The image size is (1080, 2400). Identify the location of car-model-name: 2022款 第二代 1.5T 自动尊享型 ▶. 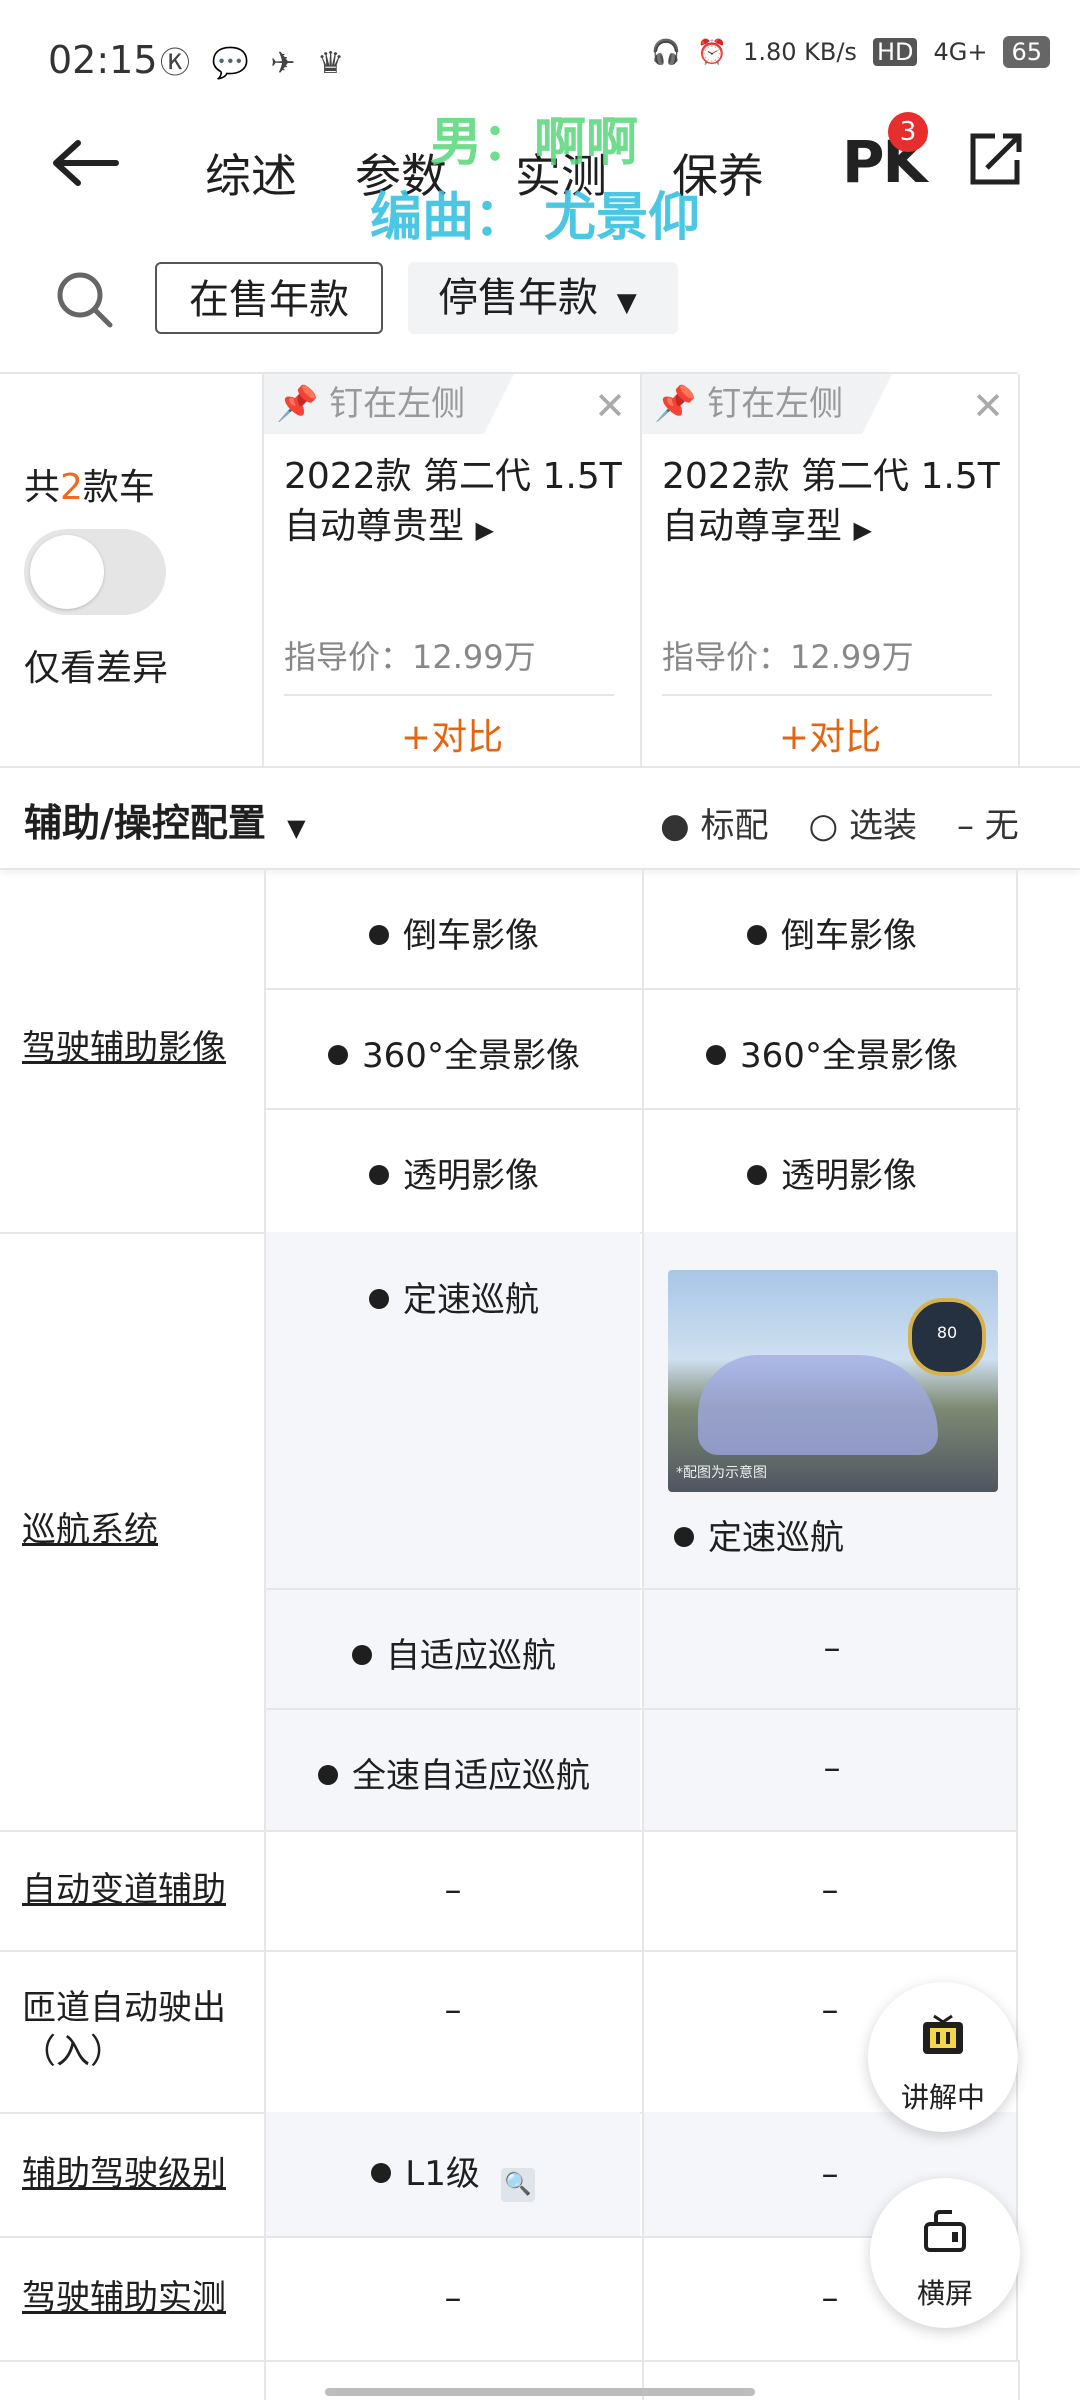
(832, 503).